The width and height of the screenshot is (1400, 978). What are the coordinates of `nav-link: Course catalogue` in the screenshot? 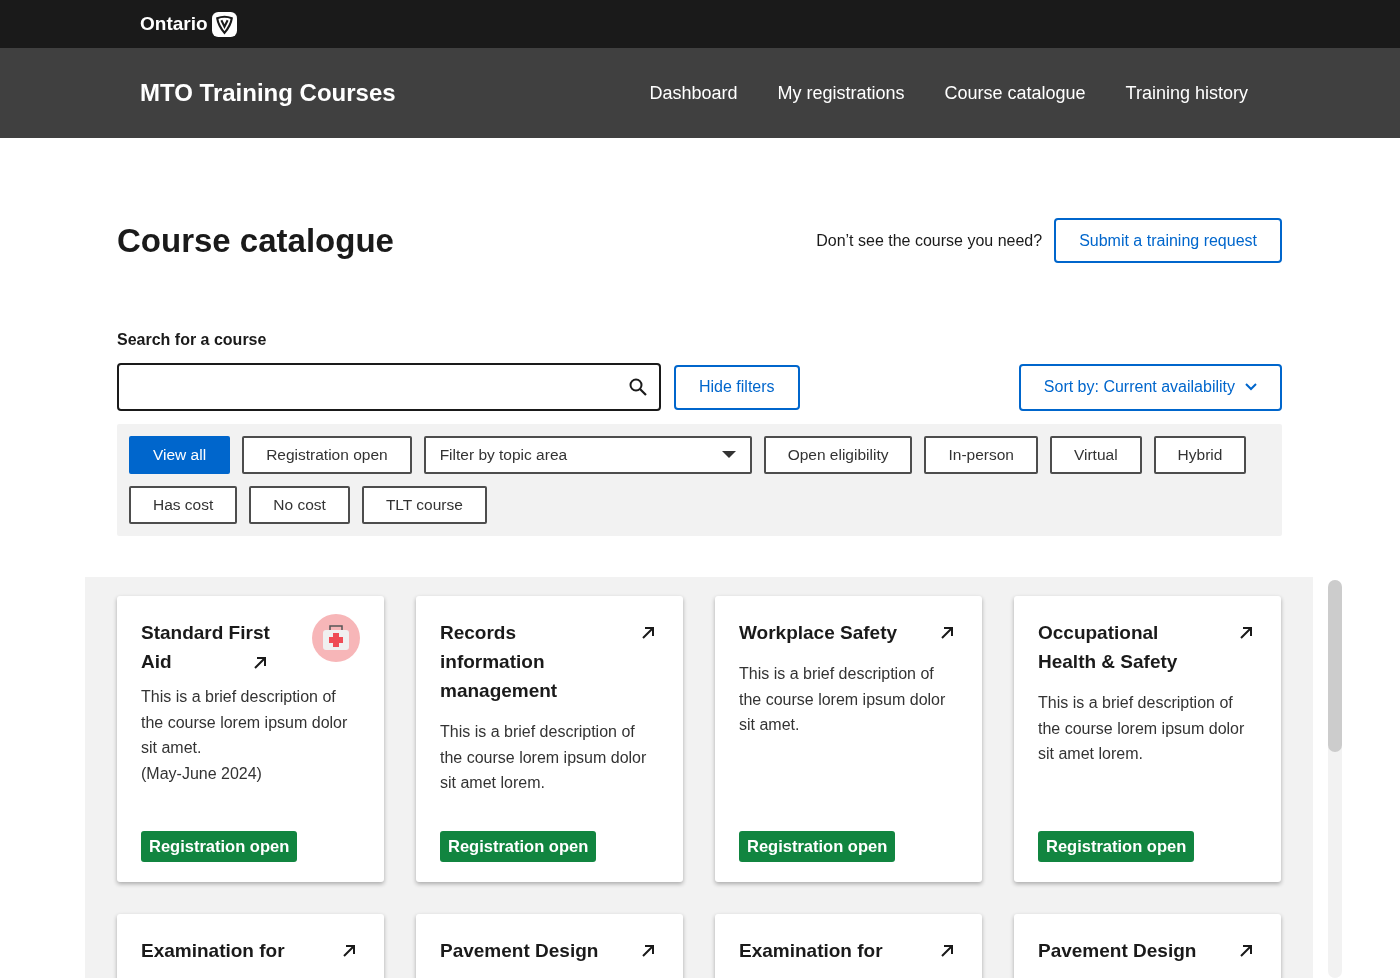 It's located at (1015, 93).